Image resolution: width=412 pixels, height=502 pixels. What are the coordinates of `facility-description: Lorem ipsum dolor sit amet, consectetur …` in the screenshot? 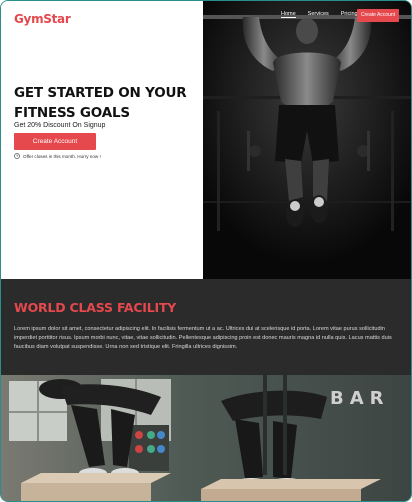 It's located at (203, 338).